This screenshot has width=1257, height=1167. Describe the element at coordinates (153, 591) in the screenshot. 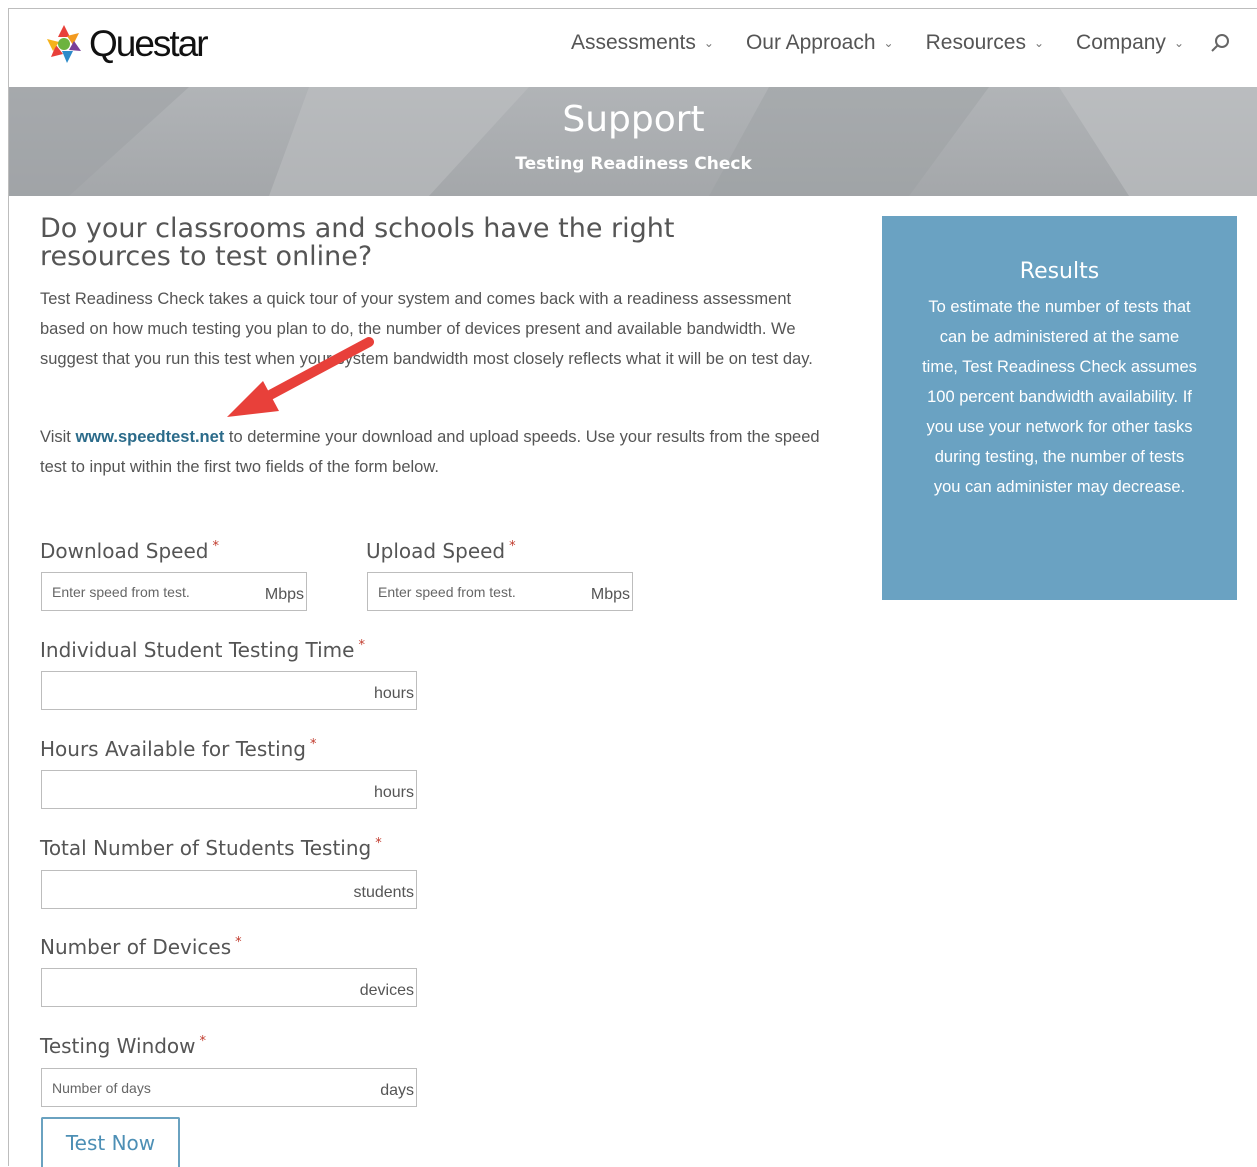

I see `download-speed-input` at that location.